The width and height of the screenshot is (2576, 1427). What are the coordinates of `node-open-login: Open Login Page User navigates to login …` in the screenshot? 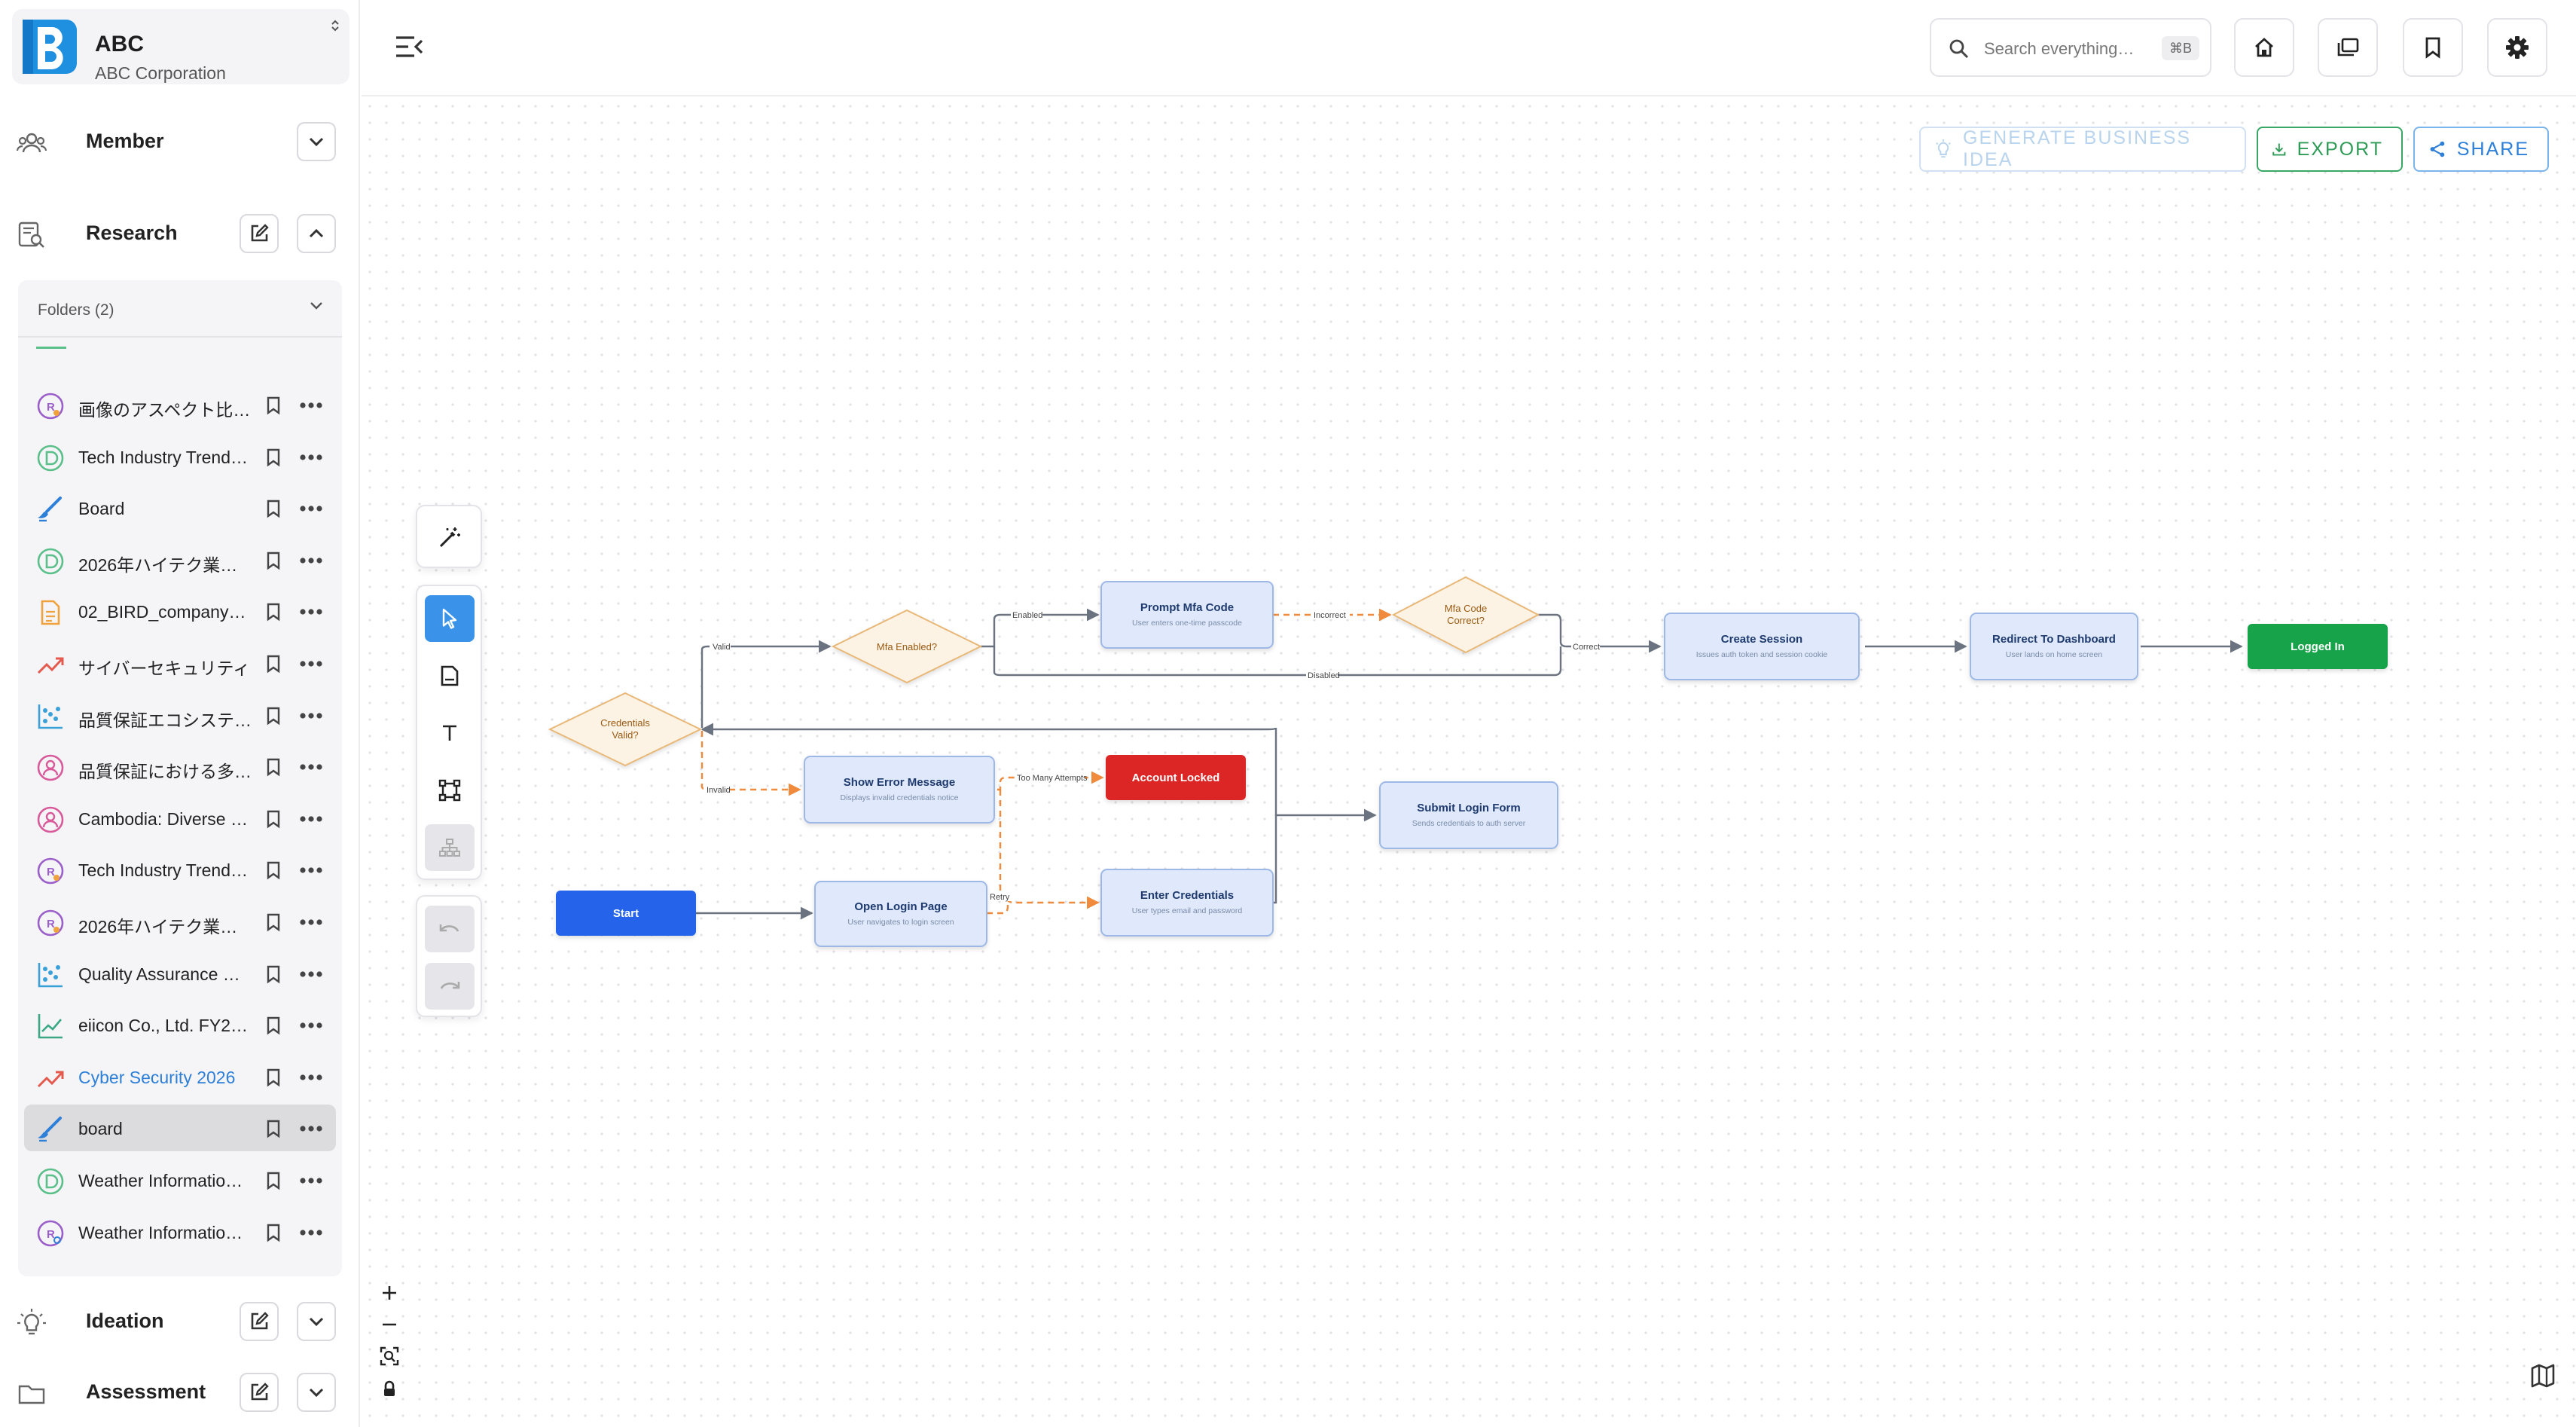 It's located at (901, 914).